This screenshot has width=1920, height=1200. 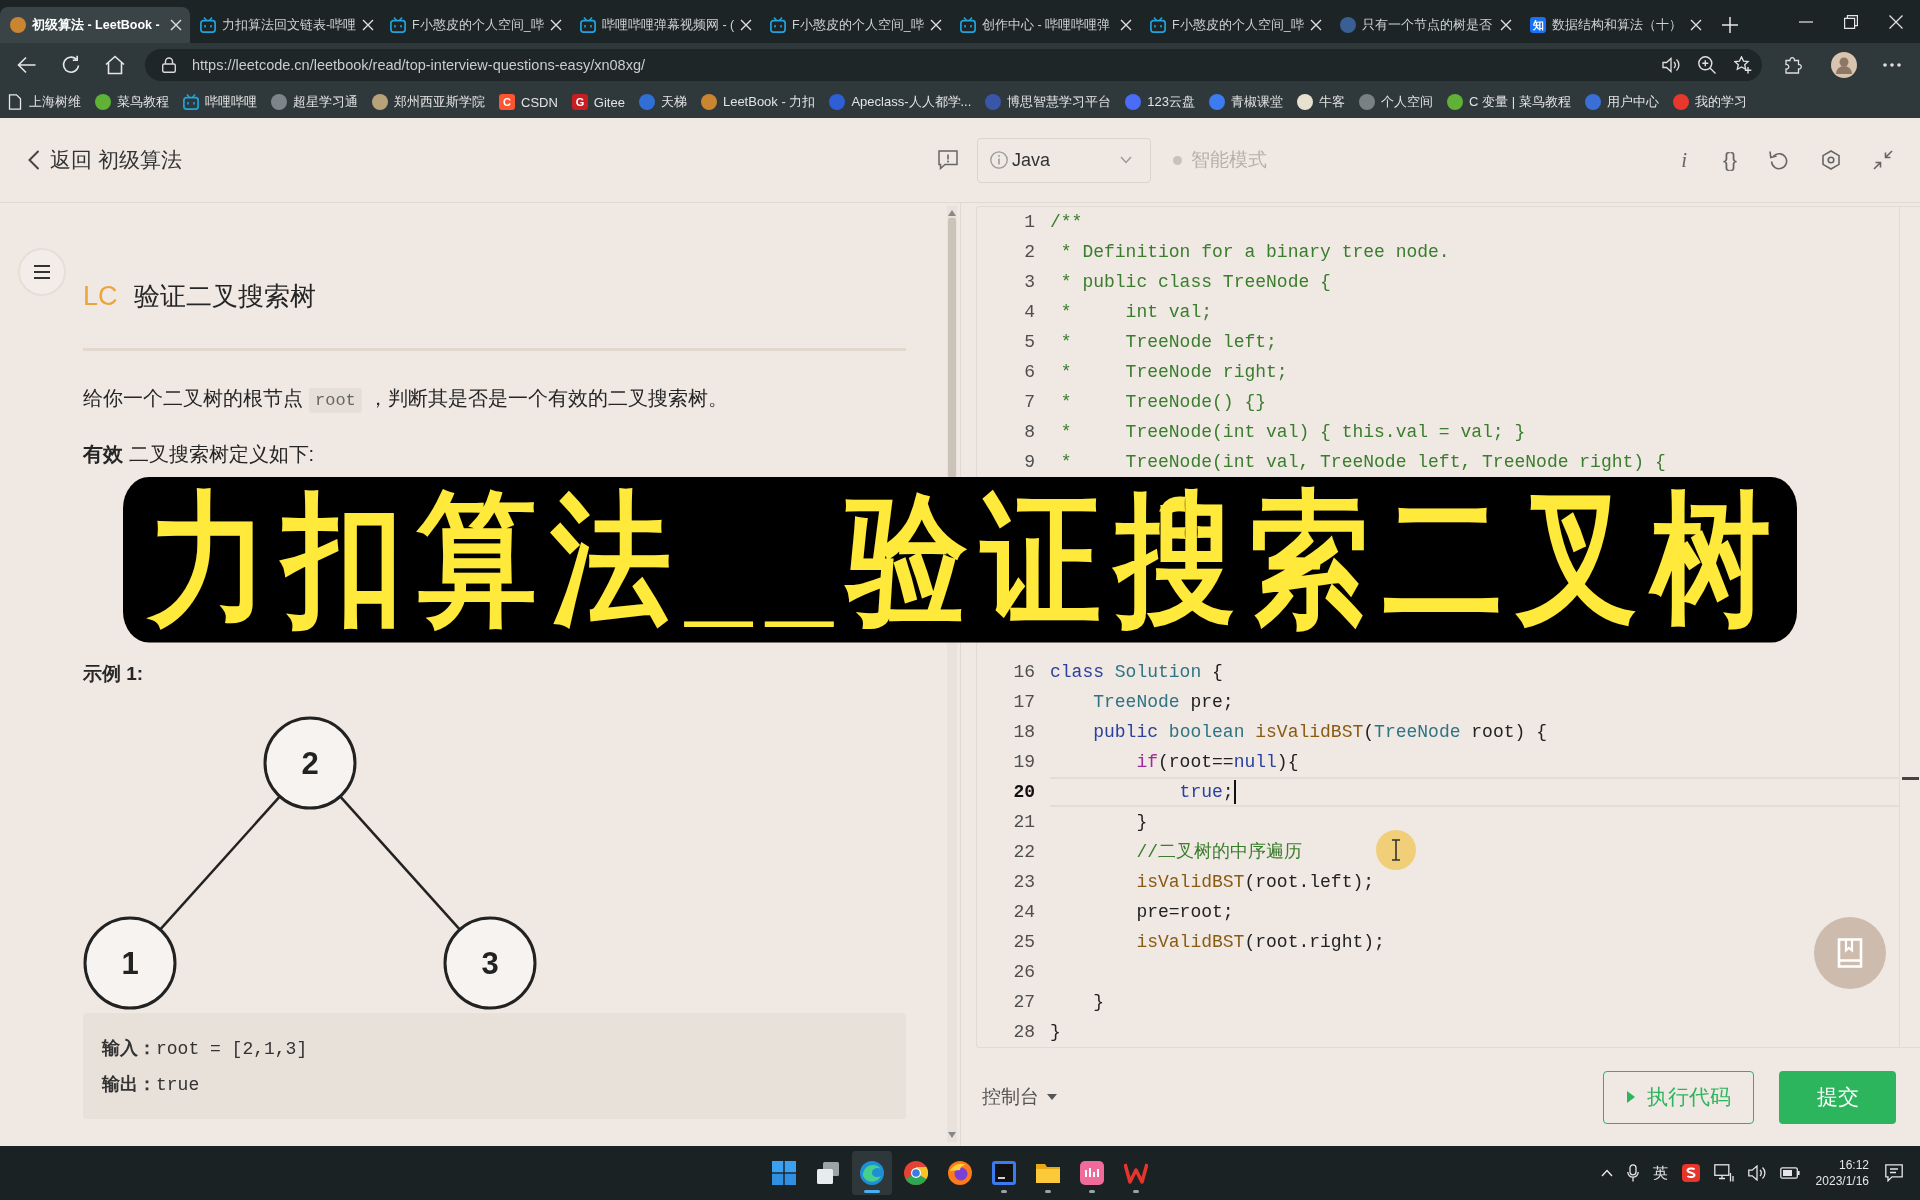 What do you see at coordinates (1756, 1173) in the screenshot?
I see `speaker-icon` at bounding box center [1756, 1173].